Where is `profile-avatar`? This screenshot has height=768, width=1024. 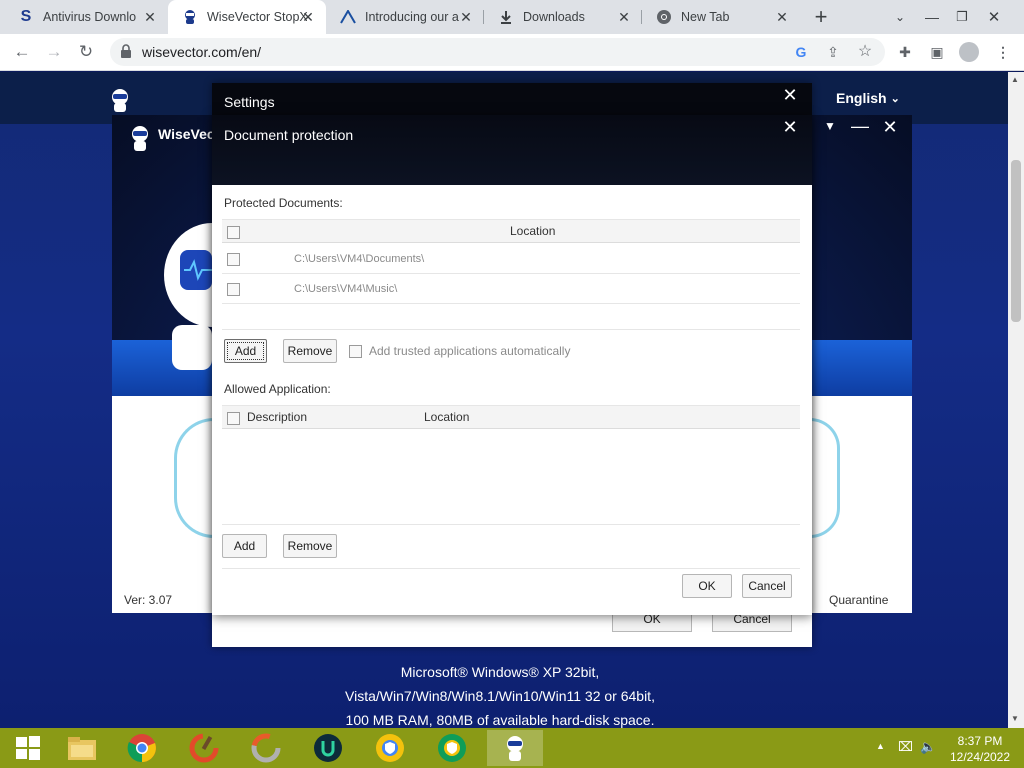 profile-avatar is located at coordinates (969, 52).